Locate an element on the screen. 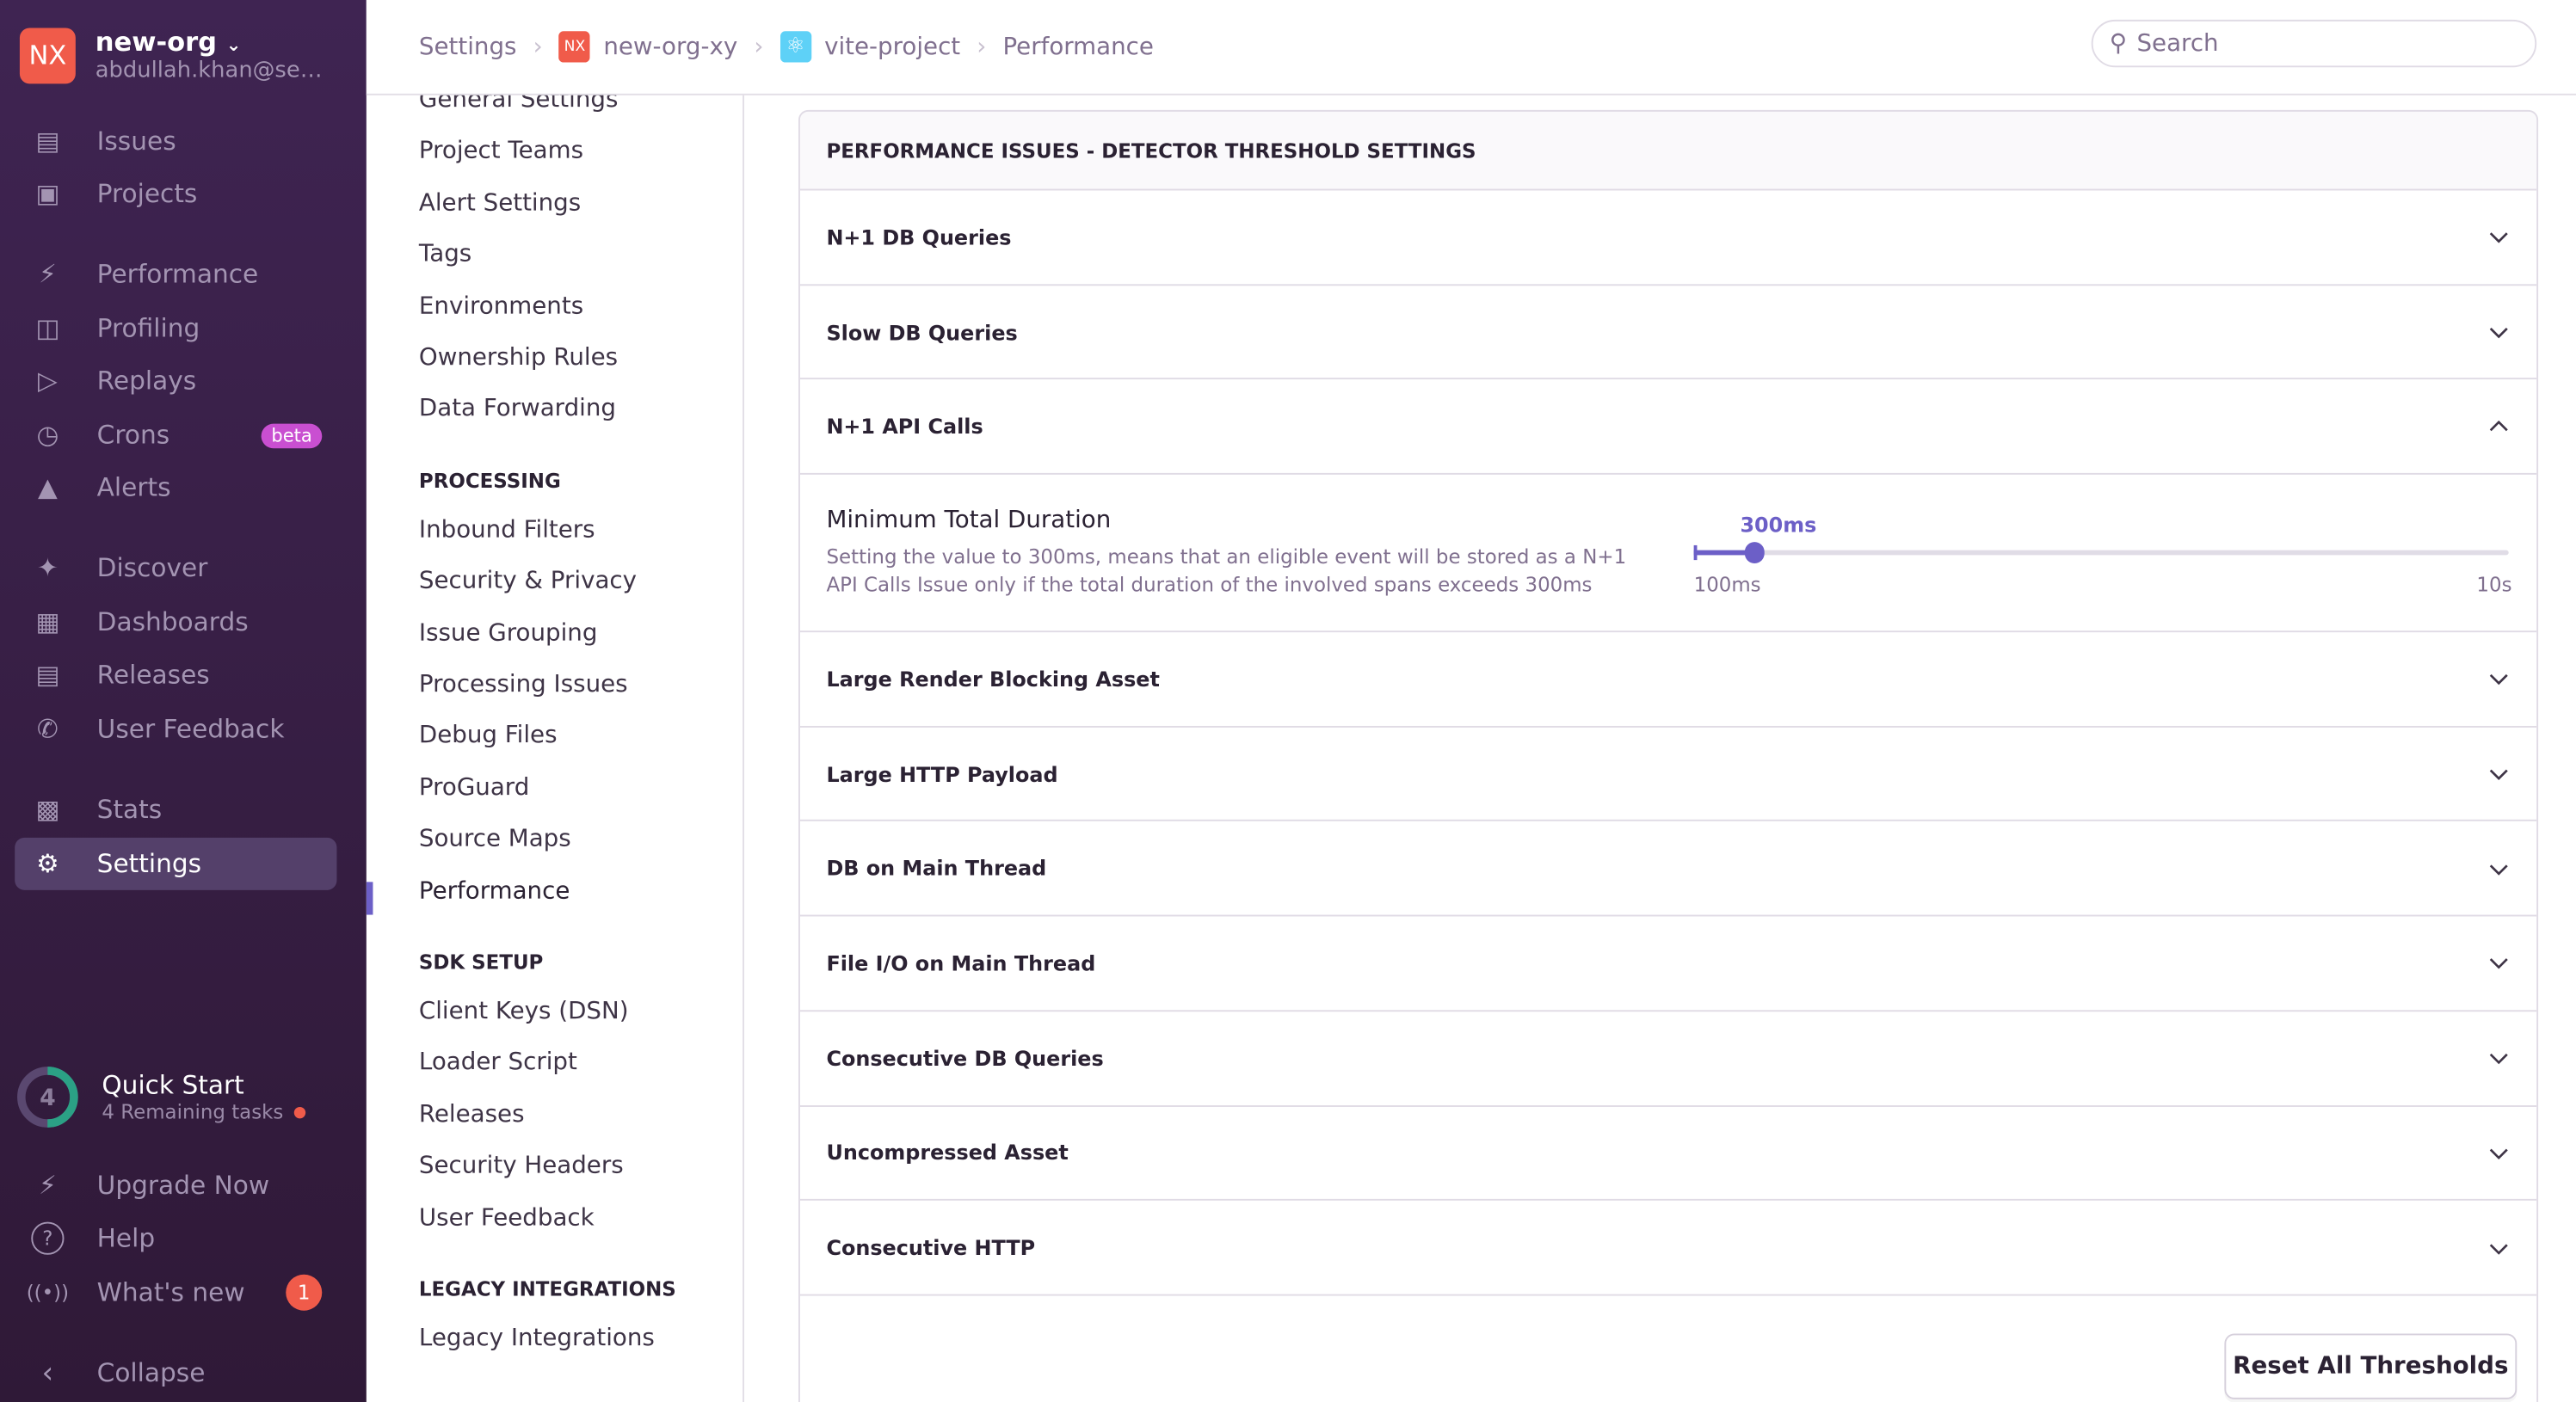 This screenshot has width=2576, height=1402. settings-nav-debug-files: Debug Files is located at coordinates (488, 736).